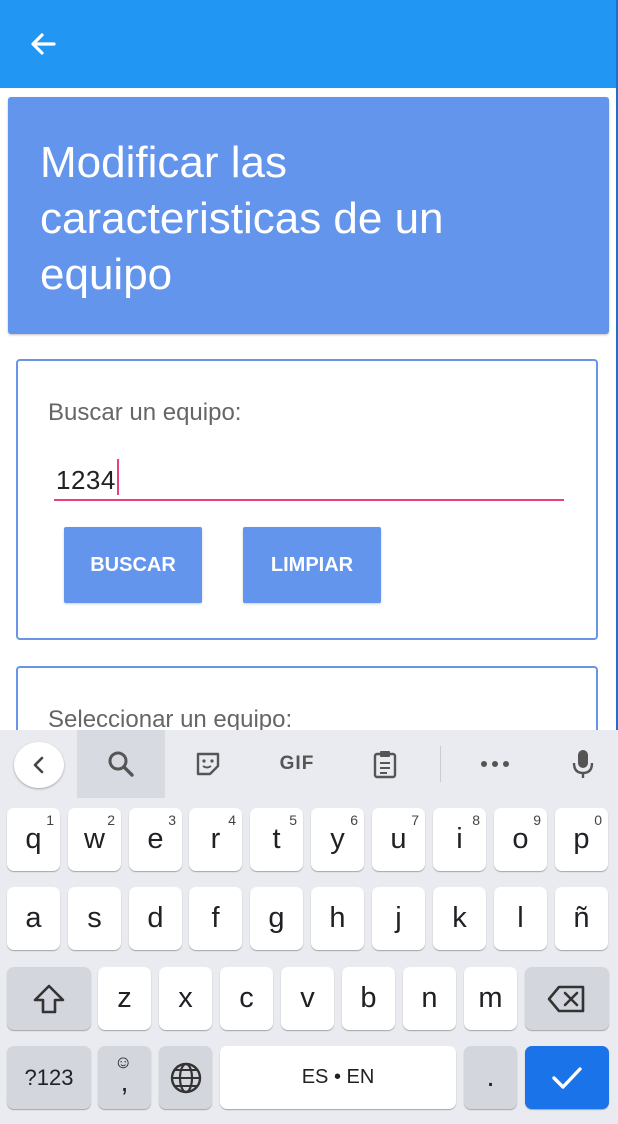 Image resolution: width=618 pixels, height=1124 pixels. Describe the element at coordinates (155, 839) in the screenshot. I see `key-e: e3` at that location.